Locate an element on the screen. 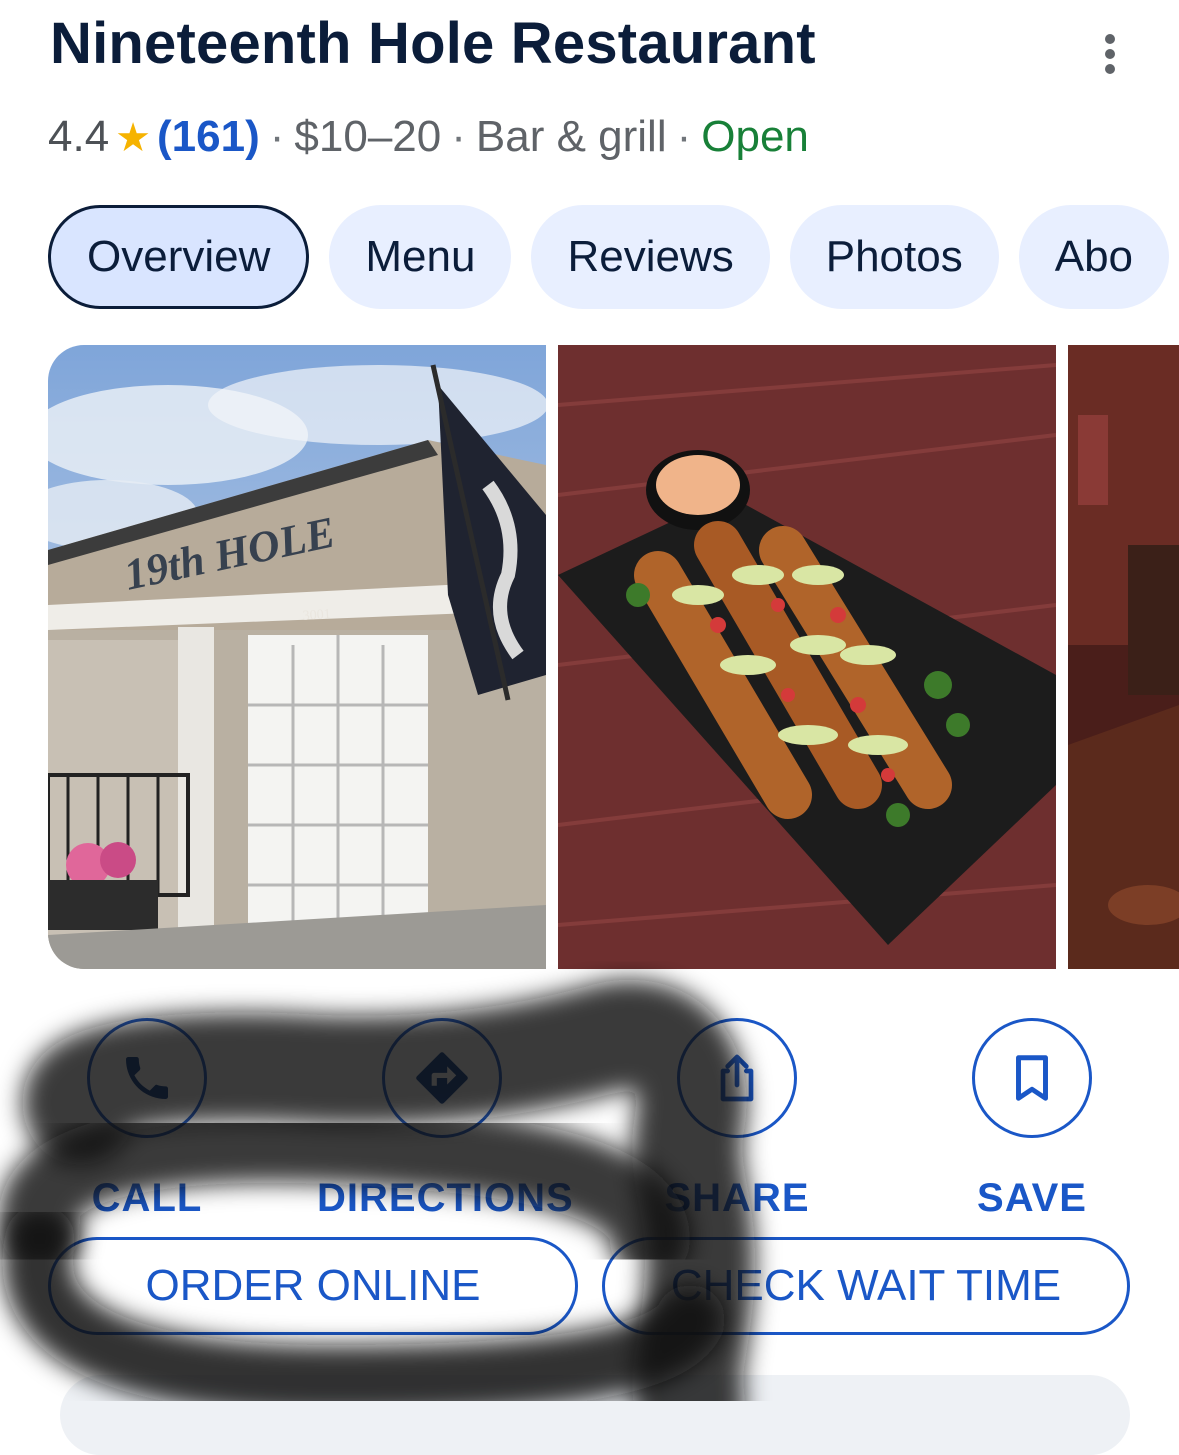 The image size is (1179, 1455). more-options-icon is located at coordinates (1110, 54).